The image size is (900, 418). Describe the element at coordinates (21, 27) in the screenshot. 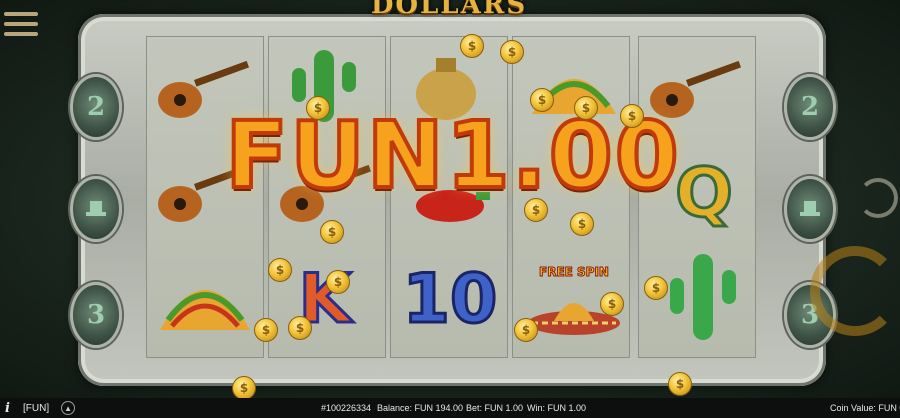

I see `menu-icon` at that location.